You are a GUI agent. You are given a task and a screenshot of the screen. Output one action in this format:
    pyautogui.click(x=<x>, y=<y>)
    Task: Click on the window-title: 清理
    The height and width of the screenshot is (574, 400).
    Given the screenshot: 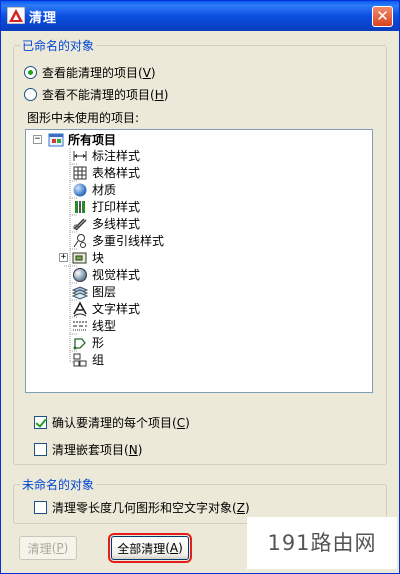 What is the action you would take?
    pyautogui.click(x=43, y=18)
    